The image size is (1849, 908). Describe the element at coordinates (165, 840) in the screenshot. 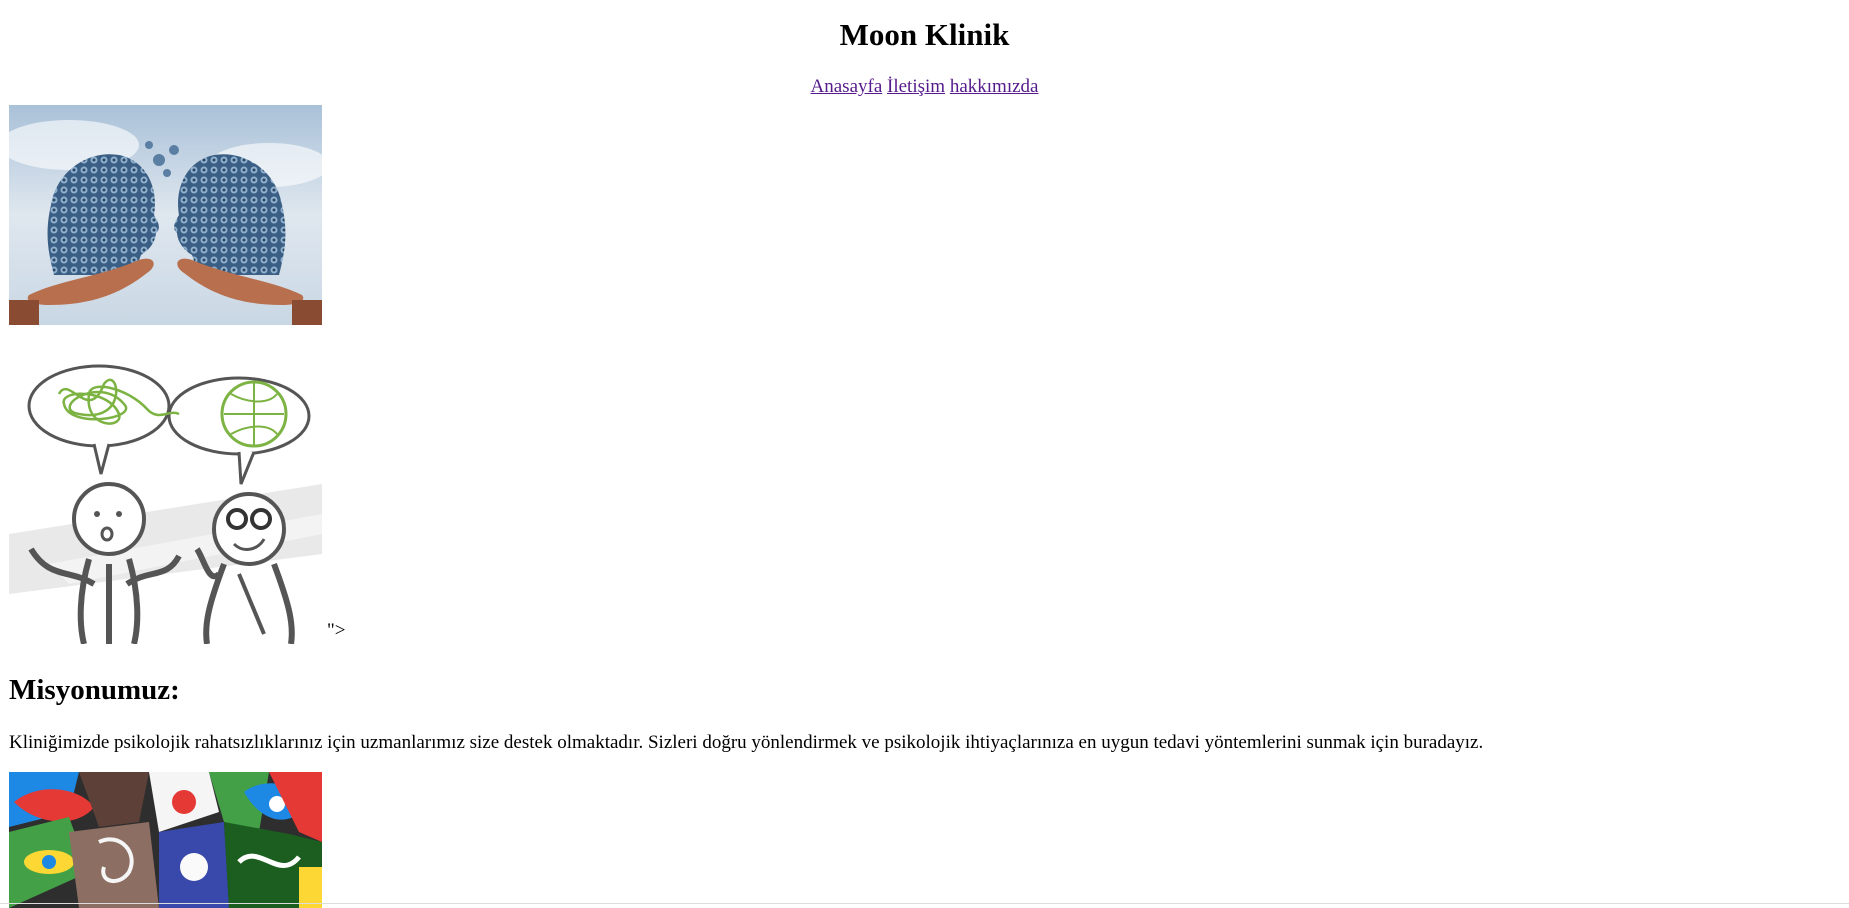

I see `colorful-collage-image` at that location.